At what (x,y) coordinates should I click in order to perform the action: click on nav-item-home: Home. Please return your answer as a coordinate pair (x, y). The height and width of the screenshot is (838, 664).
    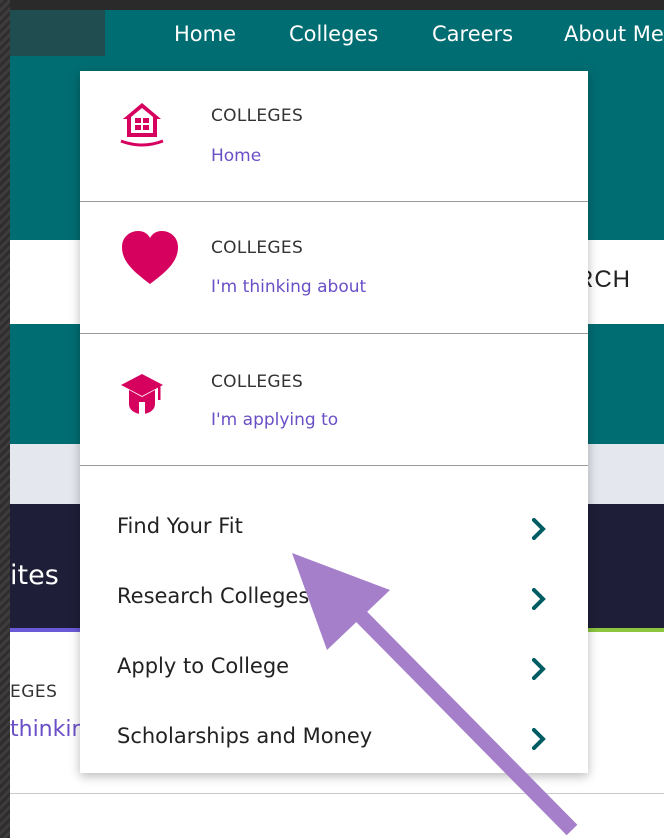
    Looking at the image, I should click on (205, 34).